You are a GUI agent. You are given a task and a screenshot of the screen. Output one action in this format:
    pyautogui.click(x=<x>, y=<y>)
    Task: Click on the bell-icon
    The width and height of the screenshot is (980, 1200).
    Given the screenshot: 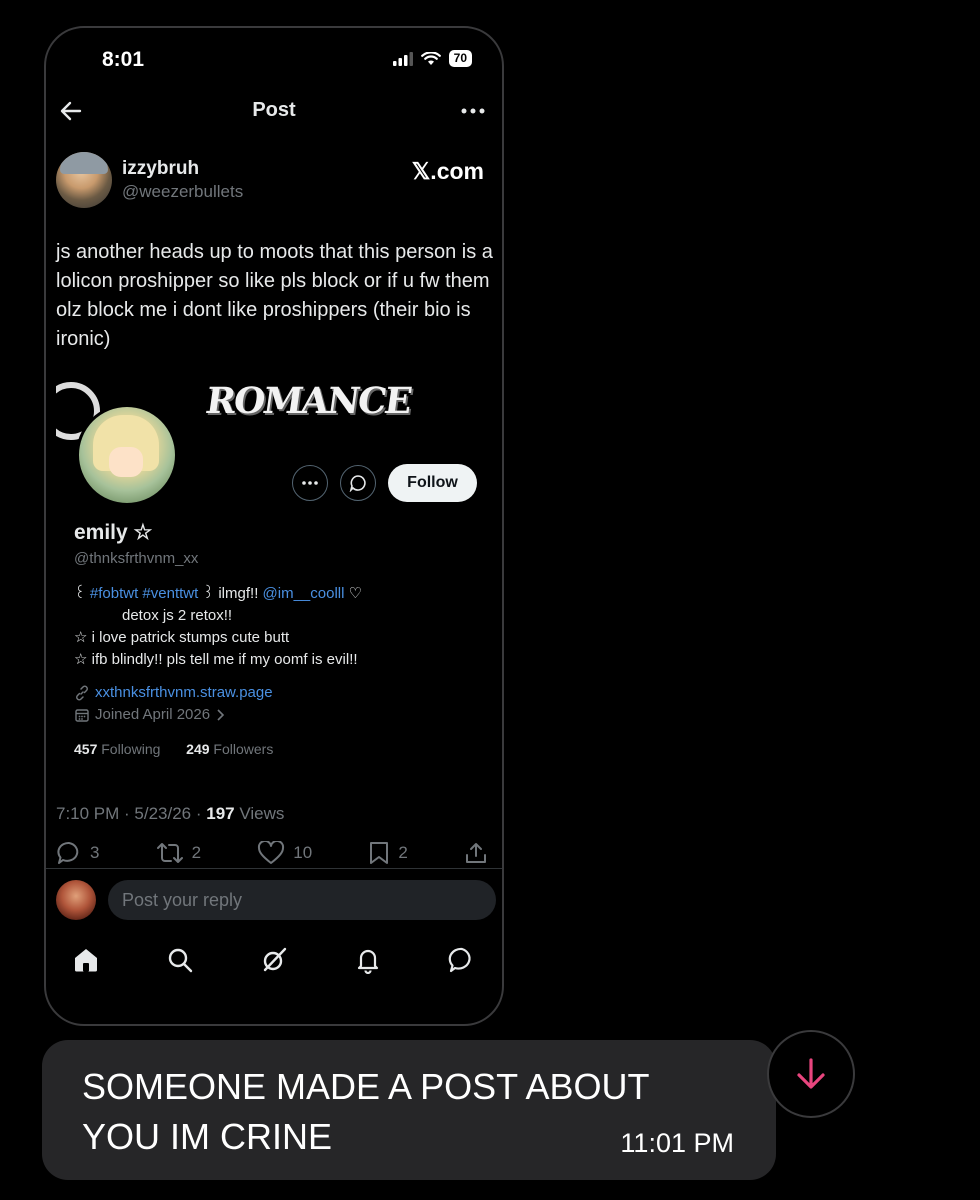 What is the action you would take?
    pyautogui.click(x=368, y=961)
    